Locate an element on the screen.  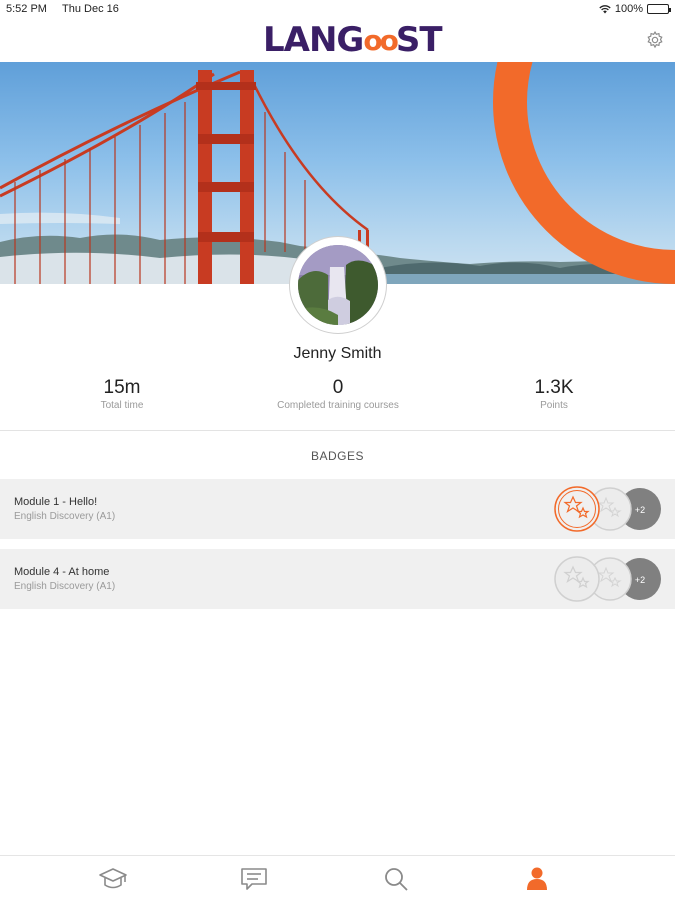
status-date: Thu Dec 16 is located at coordinates (90, 9).